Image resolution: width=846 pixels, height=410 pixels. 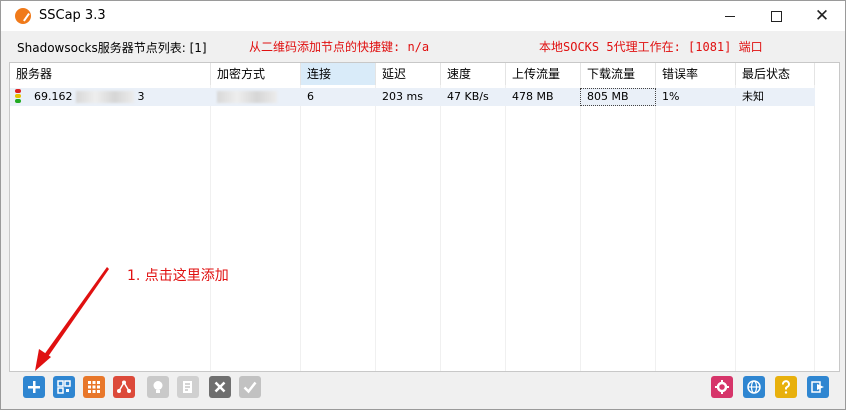 I want to click on global-mode-button, so click(x=754, y=387).